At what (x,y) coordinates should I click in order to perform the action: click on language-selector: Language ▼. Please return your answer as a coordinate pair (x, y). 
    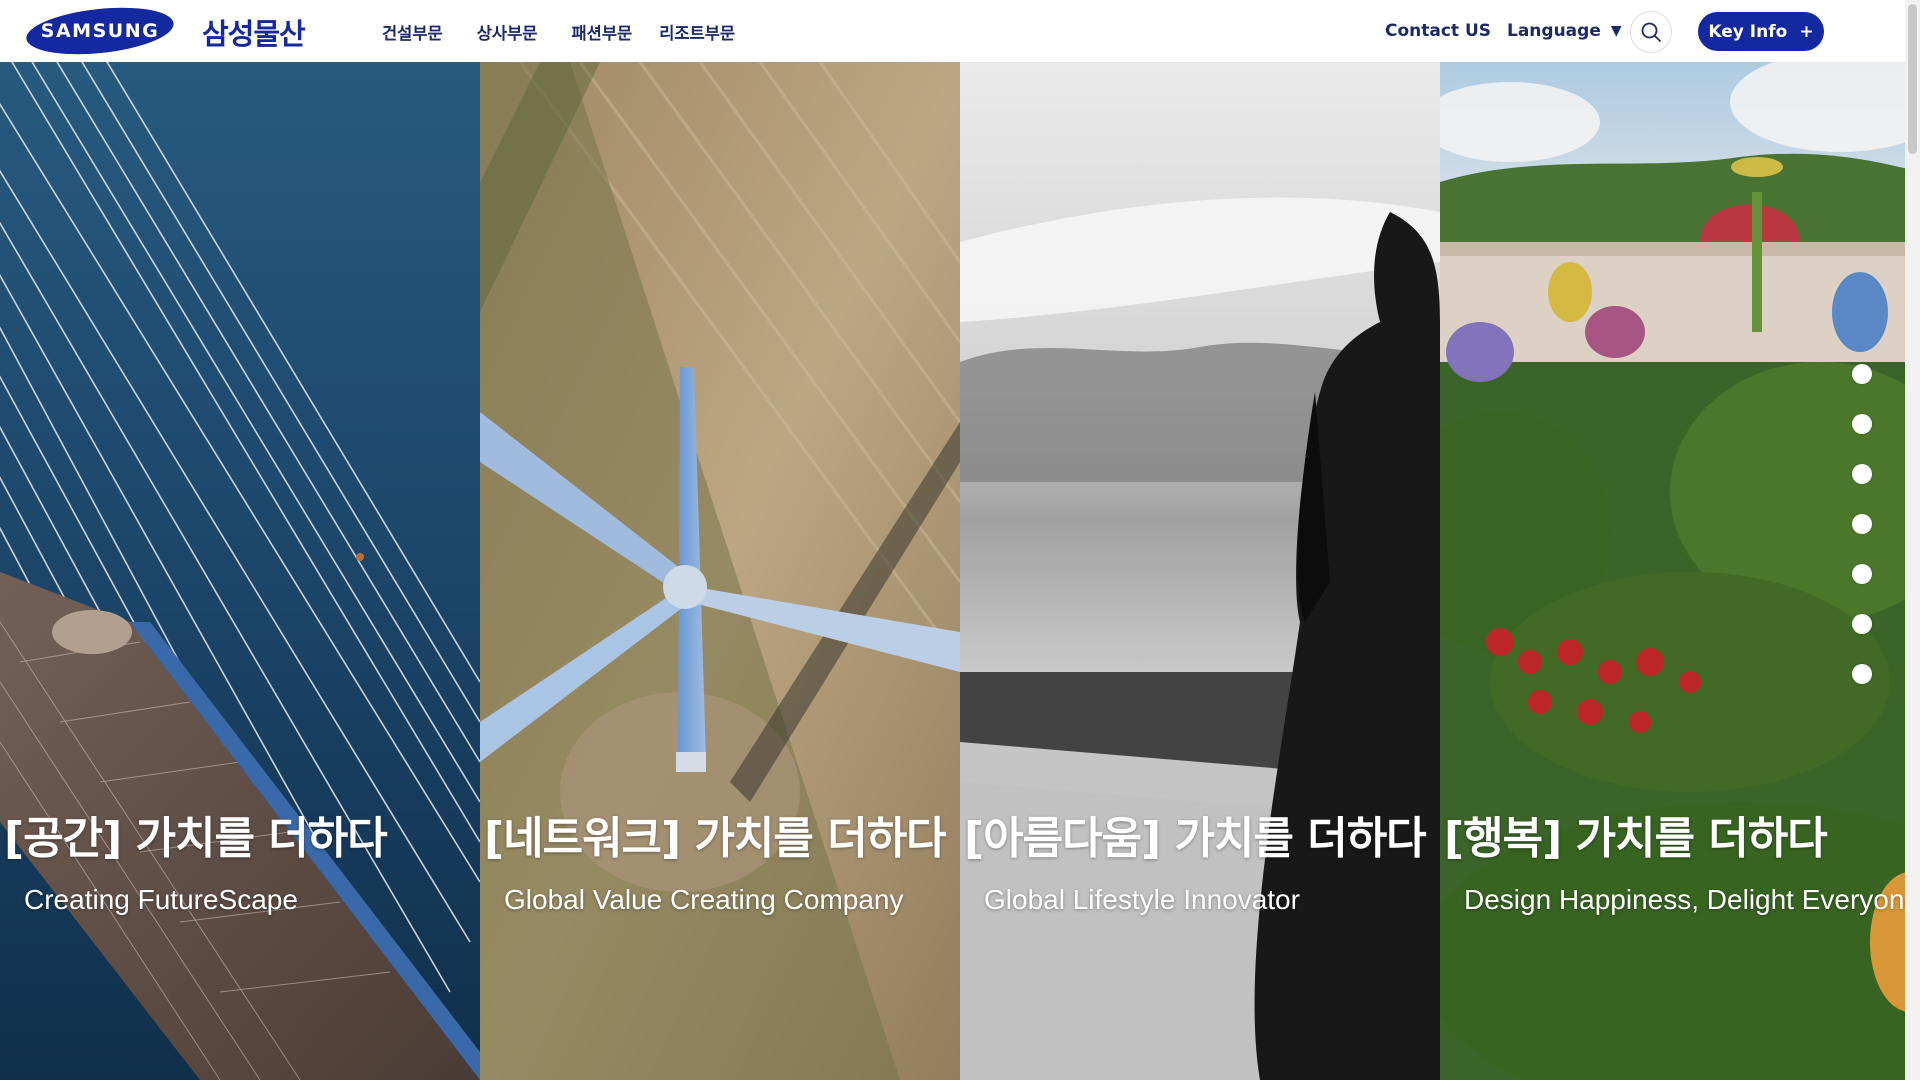
    Looking at the image, I should click on (1564, 31).